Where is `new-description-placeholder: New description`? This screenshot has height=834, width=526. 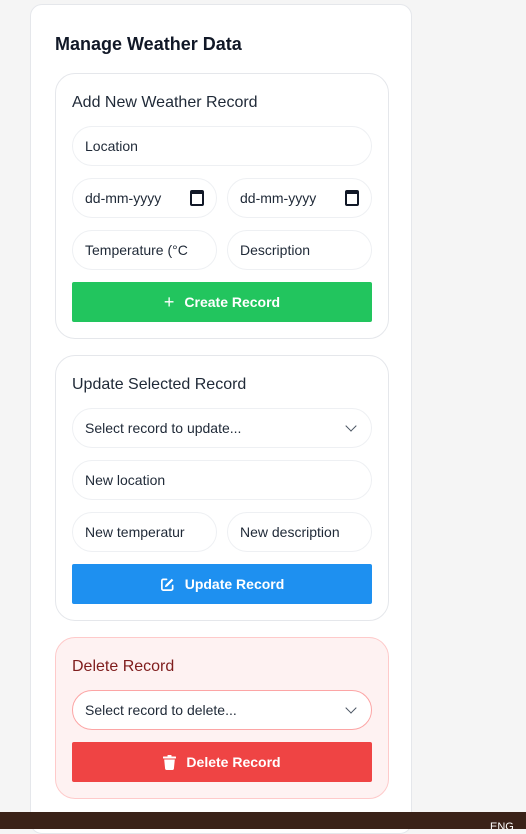 new-description-placeholder: New description is located at coordinates (290, 532).